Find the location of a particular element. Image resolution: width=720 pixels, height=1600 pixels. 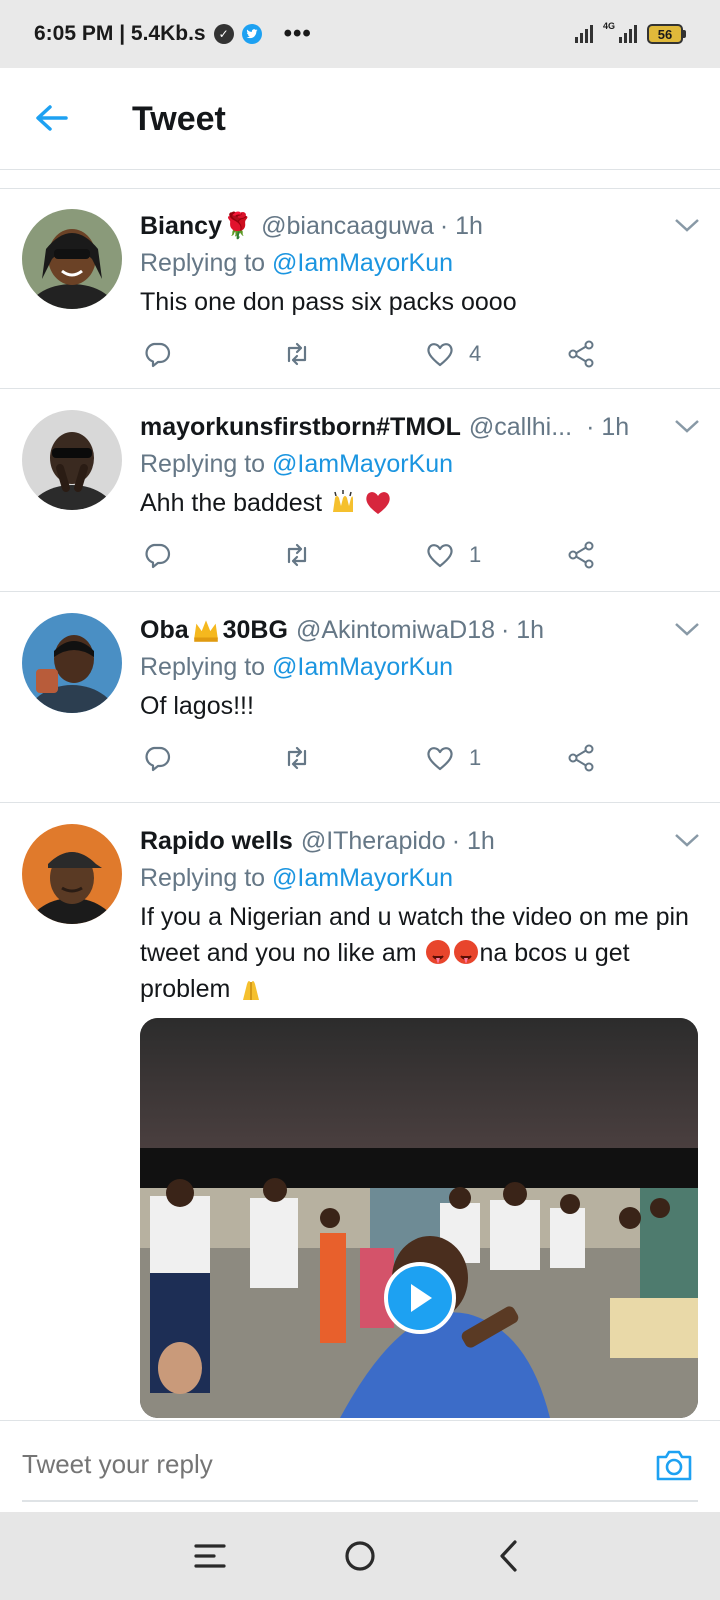

top-app-bar: Tweet is located at coordinates (360, 119).